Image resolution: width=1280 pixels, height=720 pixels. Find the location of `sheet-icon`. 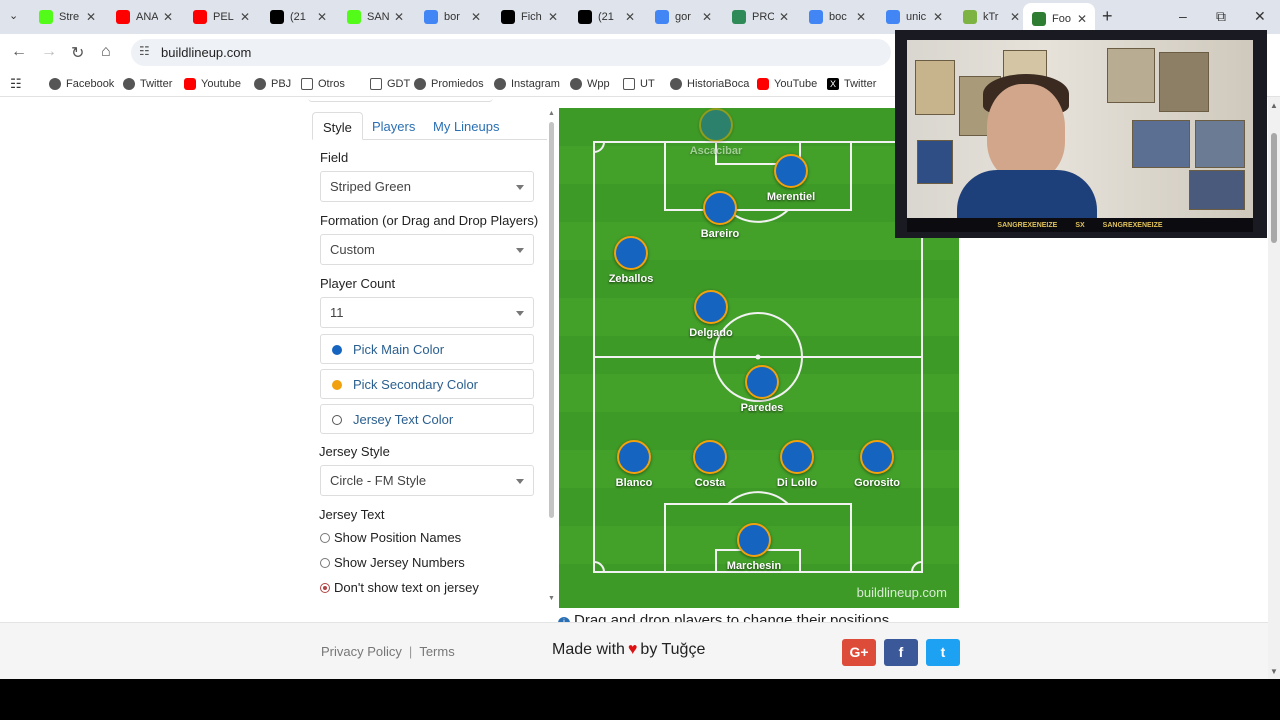

sheet-icon is located at coordinates (970, 17).